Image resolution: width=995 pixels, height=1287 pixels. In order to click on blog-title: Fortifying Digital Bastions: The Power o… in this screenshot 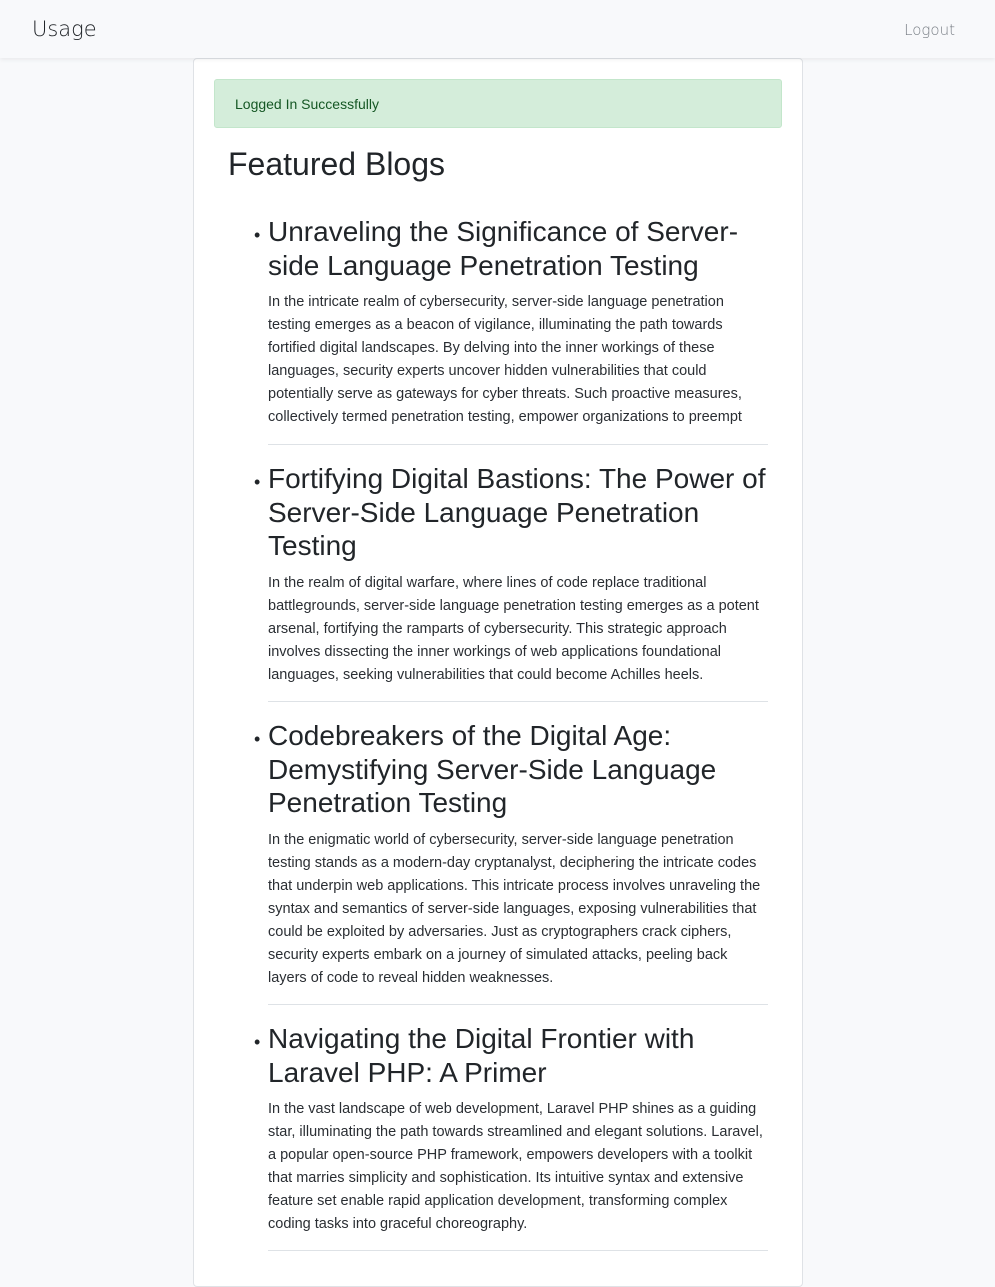, I will do `click(518, 512)`.